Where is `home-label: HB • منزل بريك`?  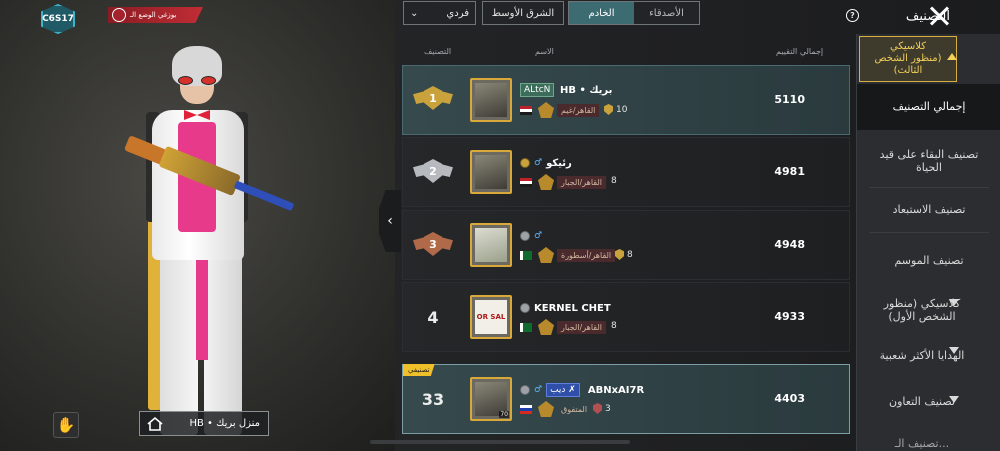
home-label: HB • منزل بريك is located at coordinates (225, 423).